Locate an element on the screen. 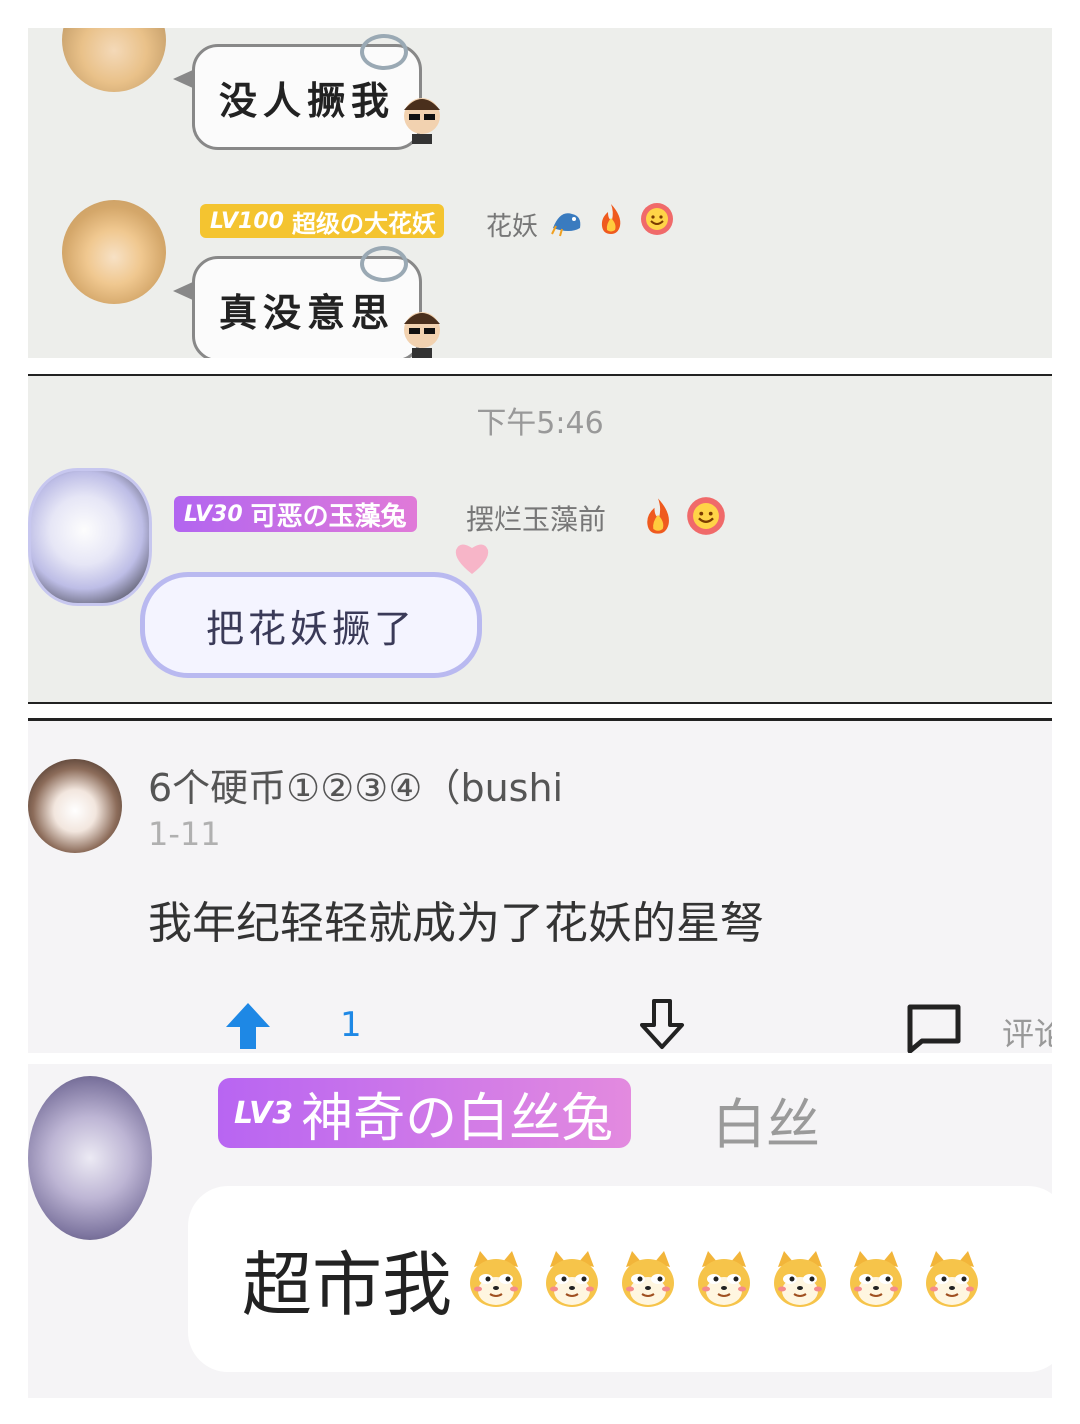  user-level-badge: LV3 神奇の白丝兔 is located at coordinates (425, 1113).